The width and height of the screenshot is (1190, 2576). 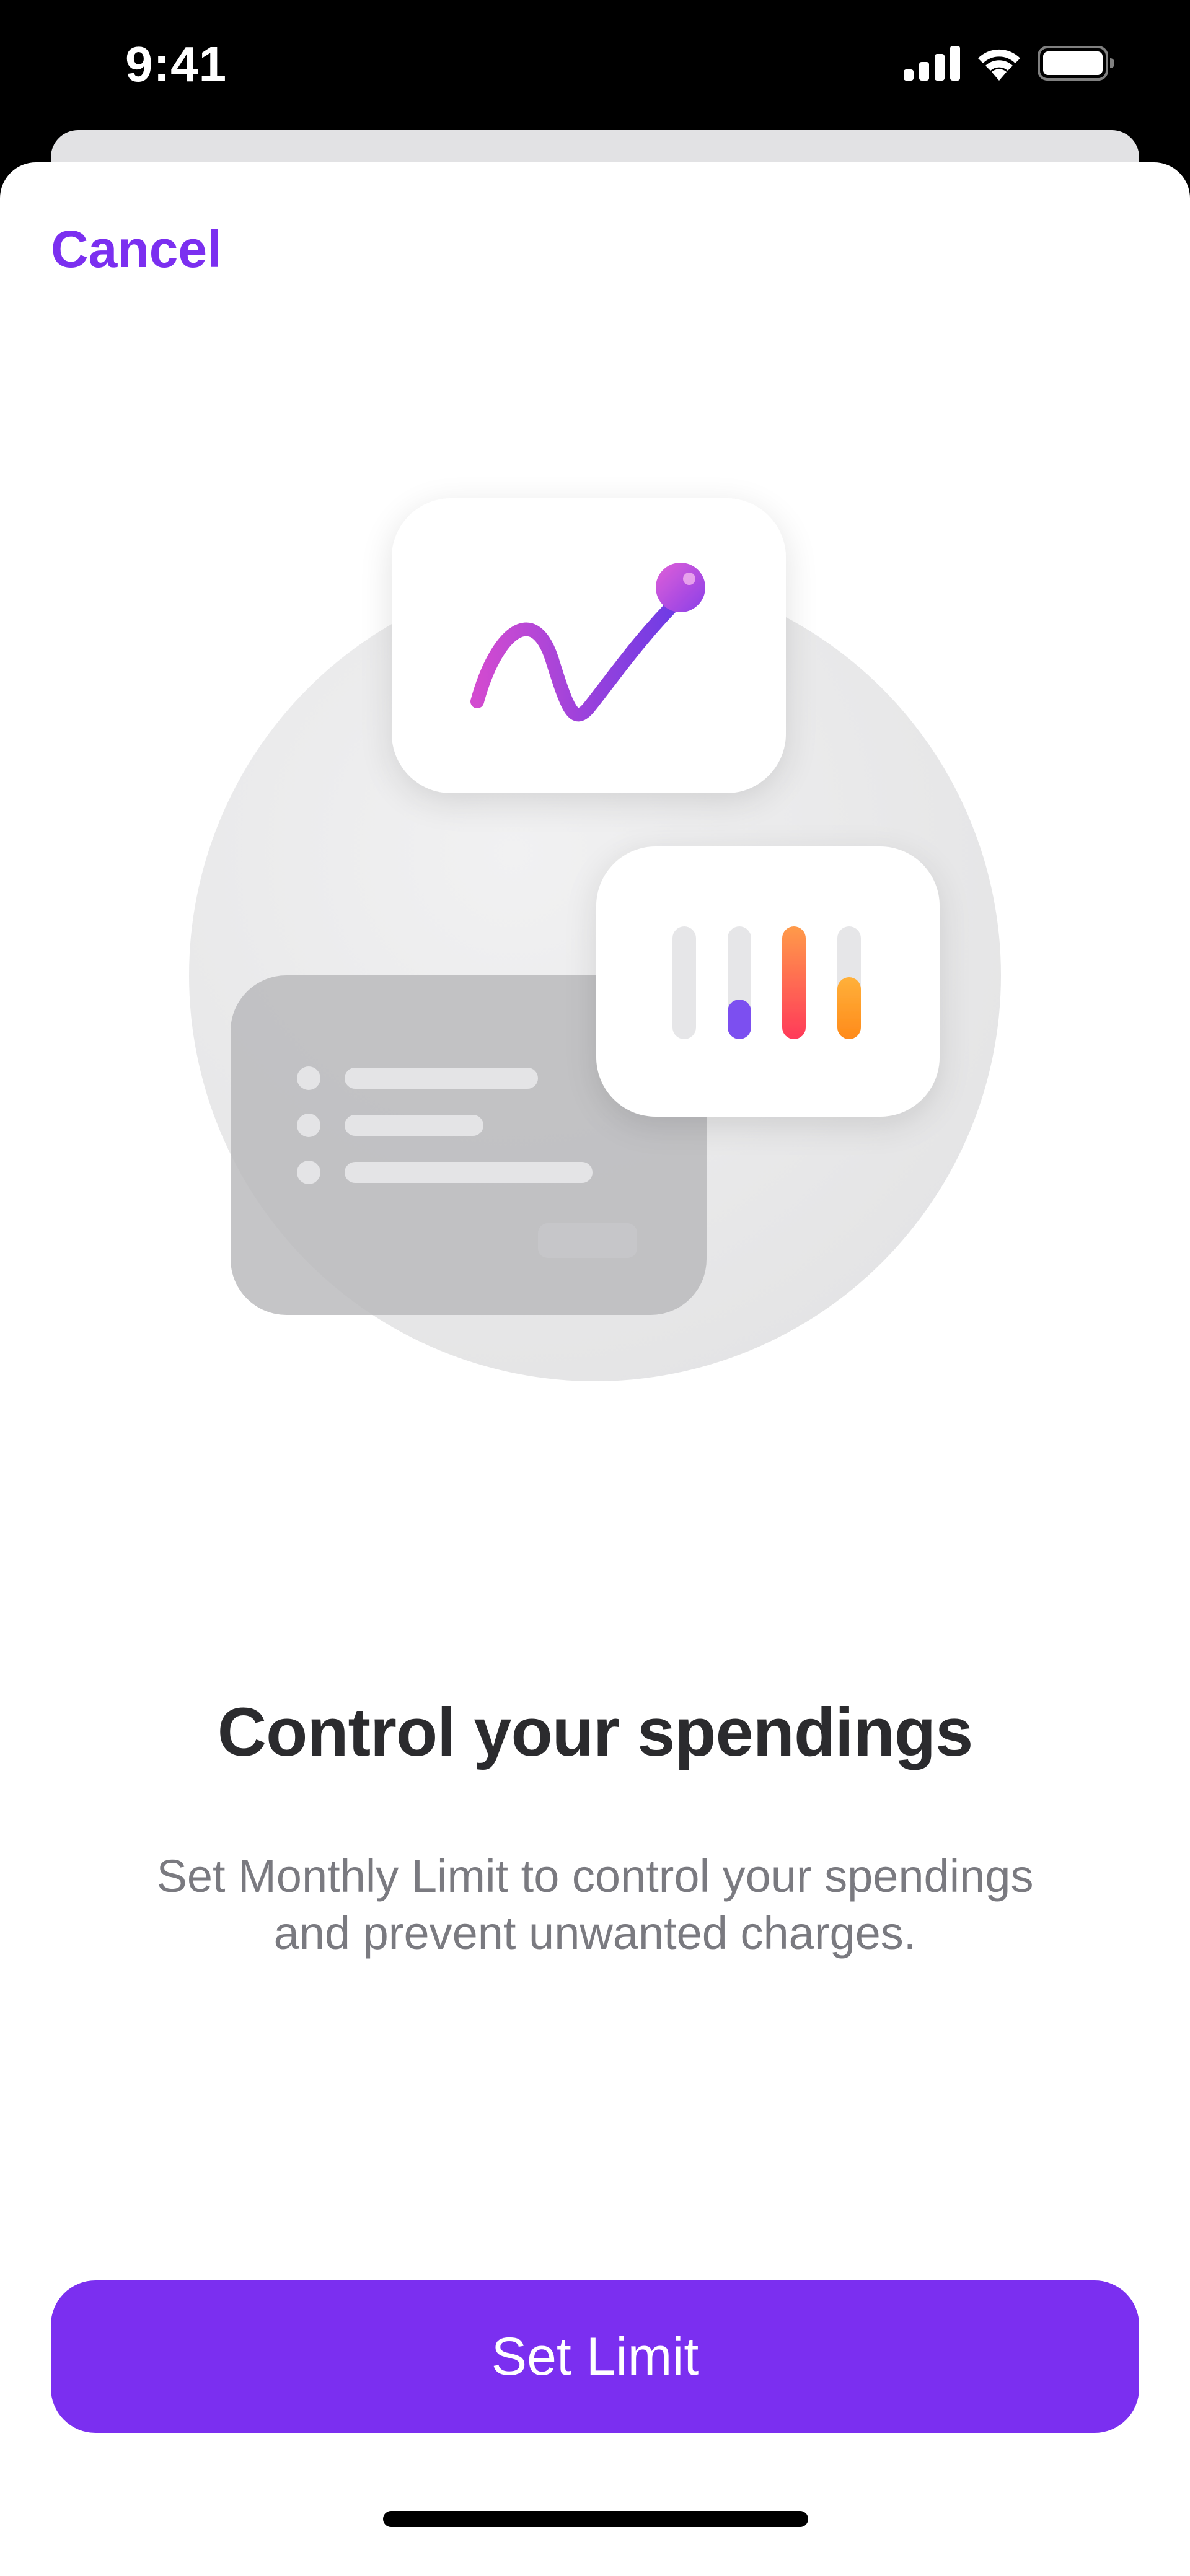 I want to click on line-graph-icon, so click(x=589, y=646).